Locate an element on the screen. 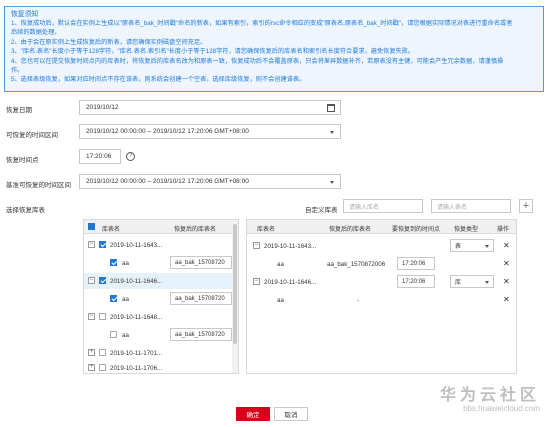 This screenshot has width=552, height=427. time-point-label: 恢复时间点 is located at coordinates (22, 160).